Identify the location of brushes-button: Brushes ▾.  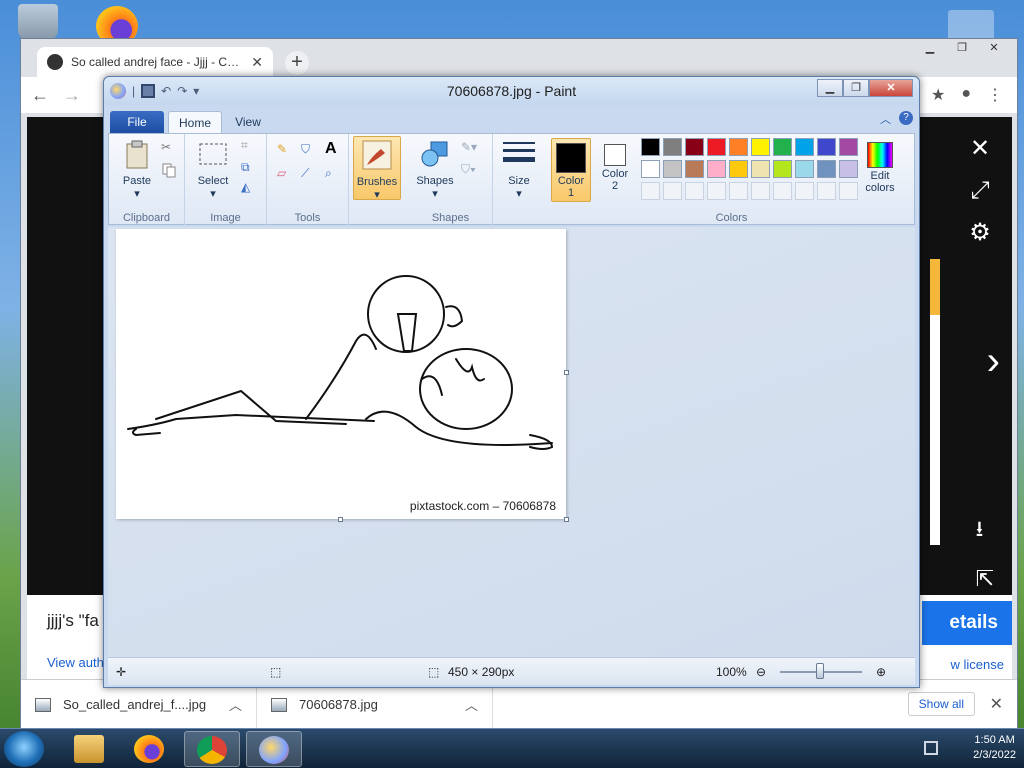
(377, 168).